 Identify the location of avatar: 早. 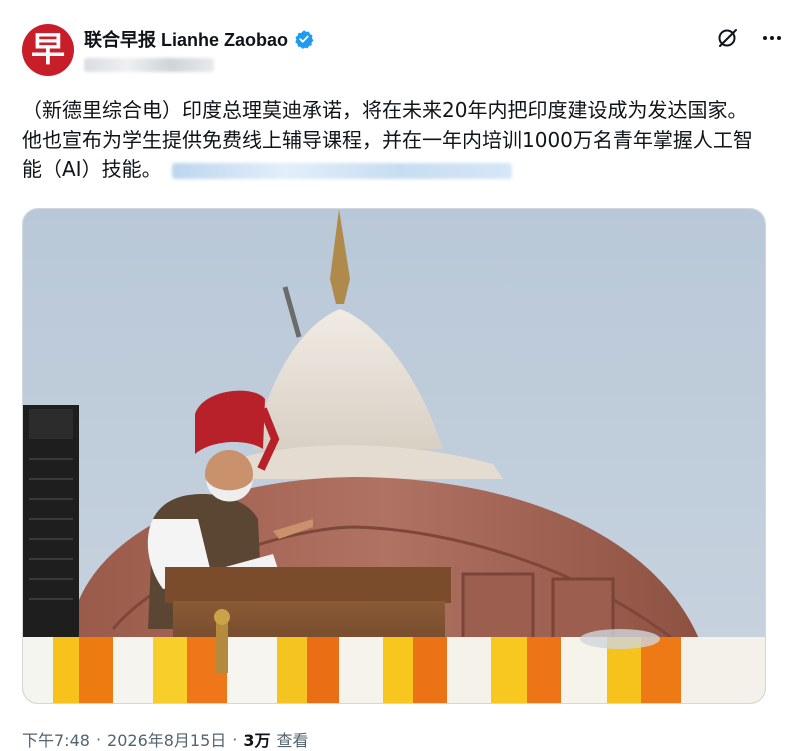
(48, 50).